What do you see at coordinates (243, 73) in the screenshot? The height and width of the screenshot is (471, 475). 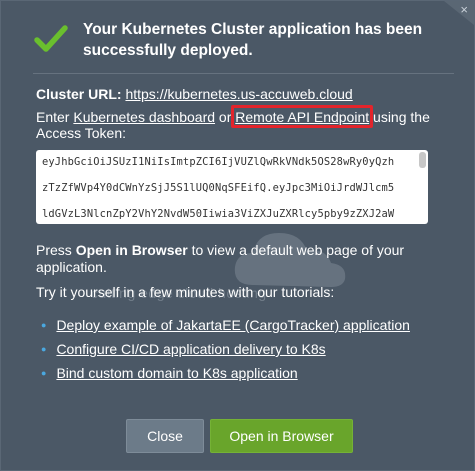 I see `divider` at bounding box center [243, 73].